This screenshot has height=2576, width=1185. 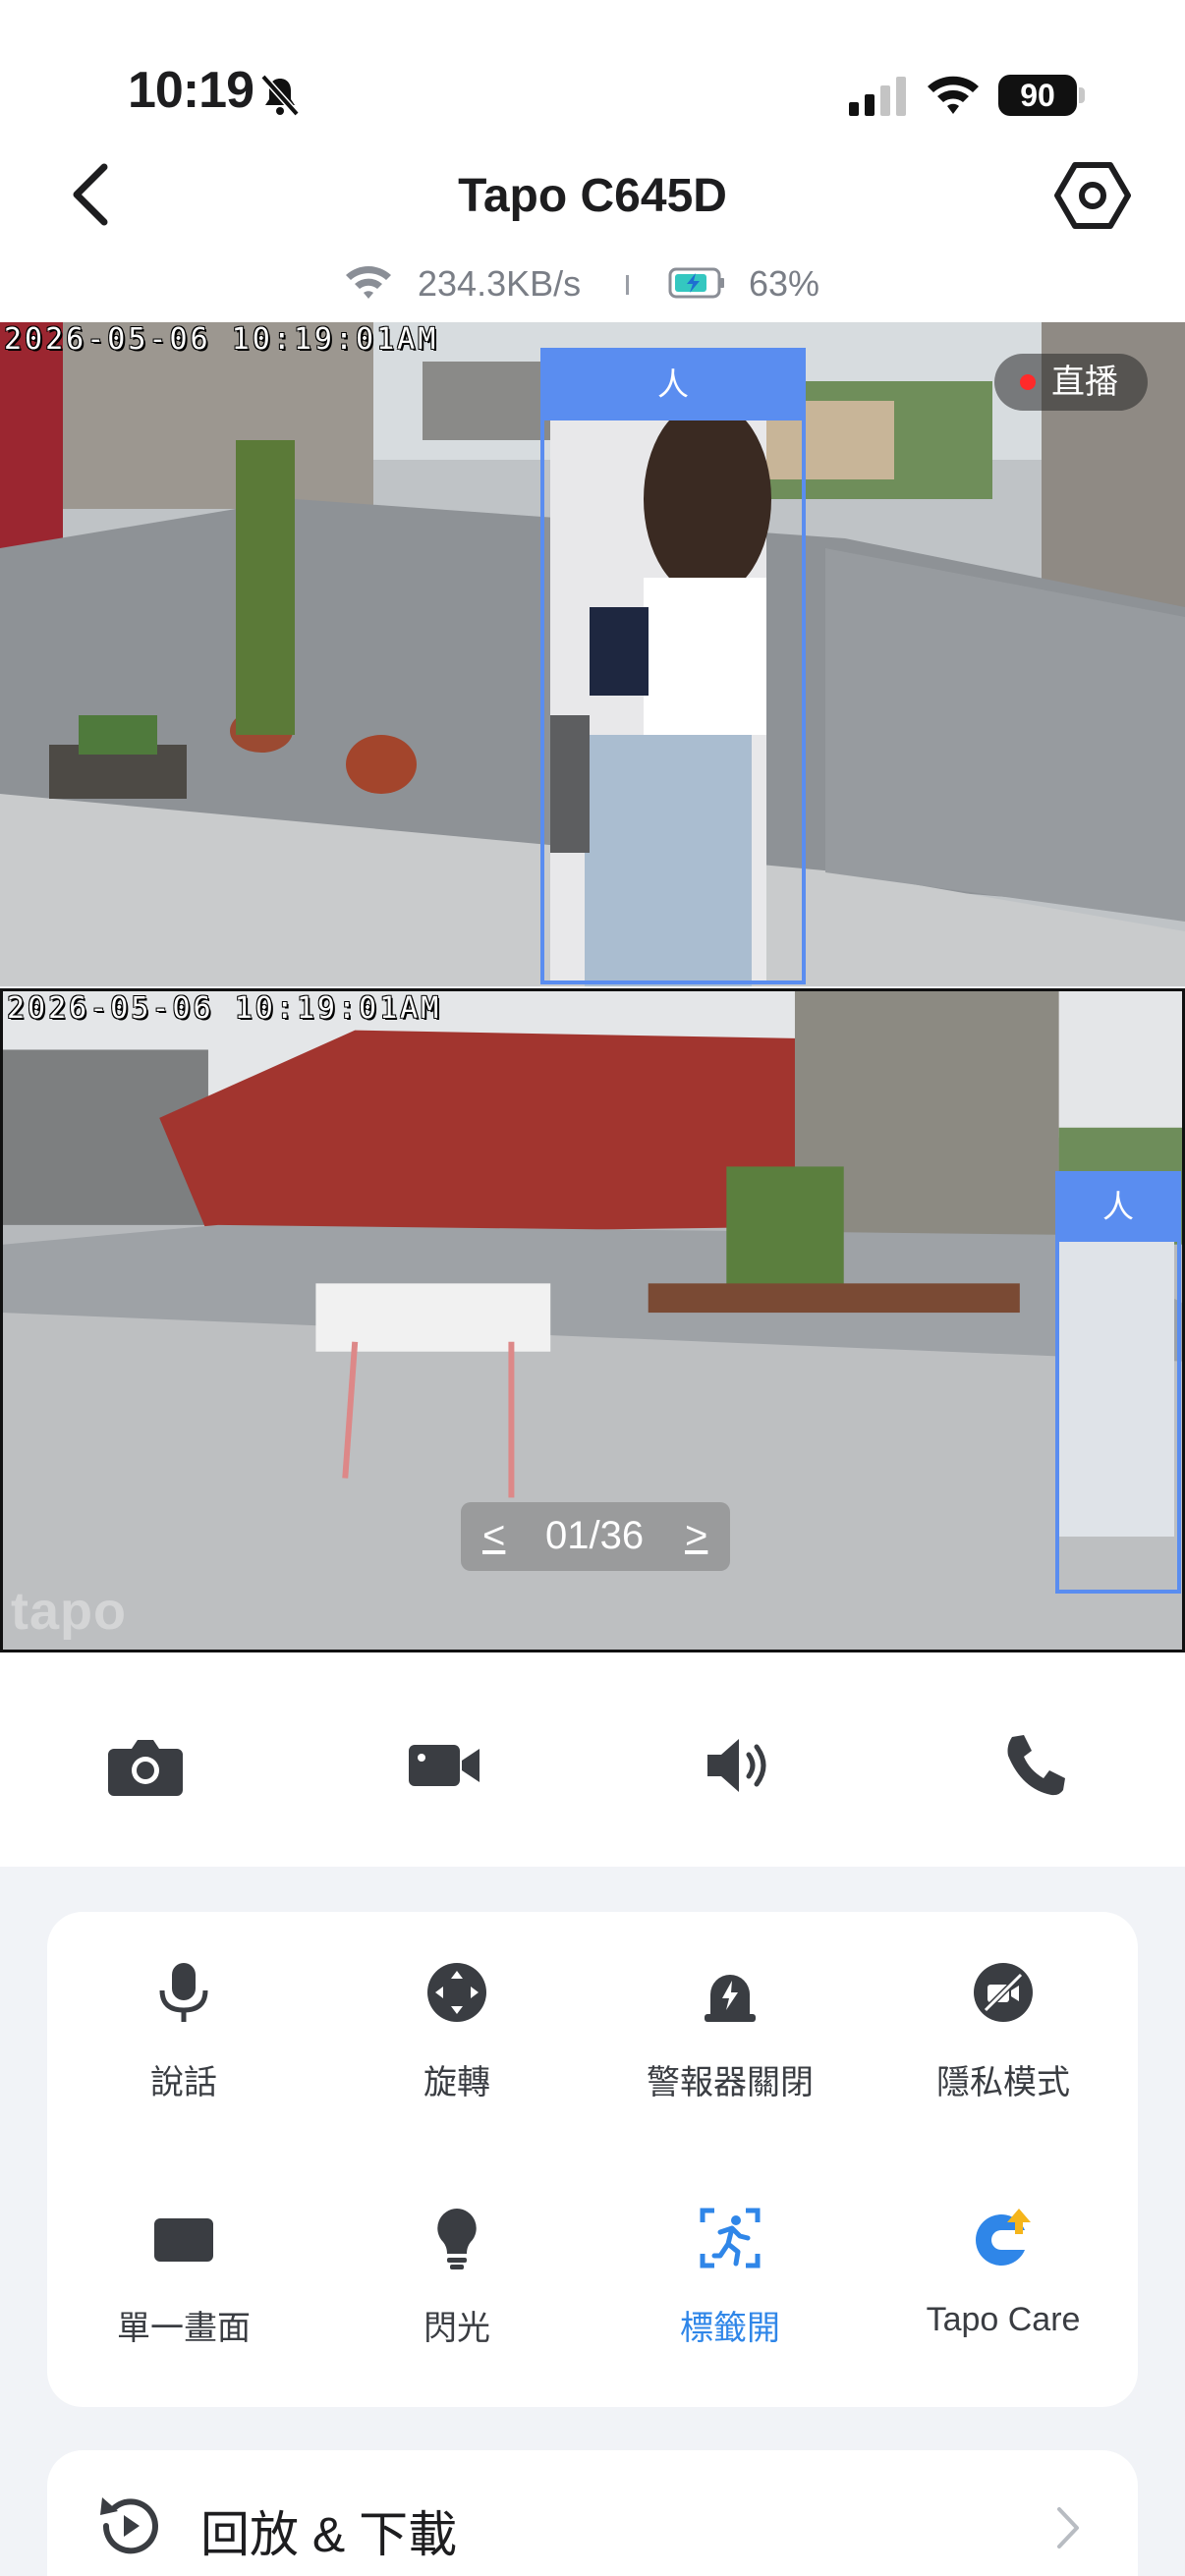 What do you see at coordinates (280, 95) in the screenshot?
I see `bell-muted-icon` at bounding box center [280, 95].